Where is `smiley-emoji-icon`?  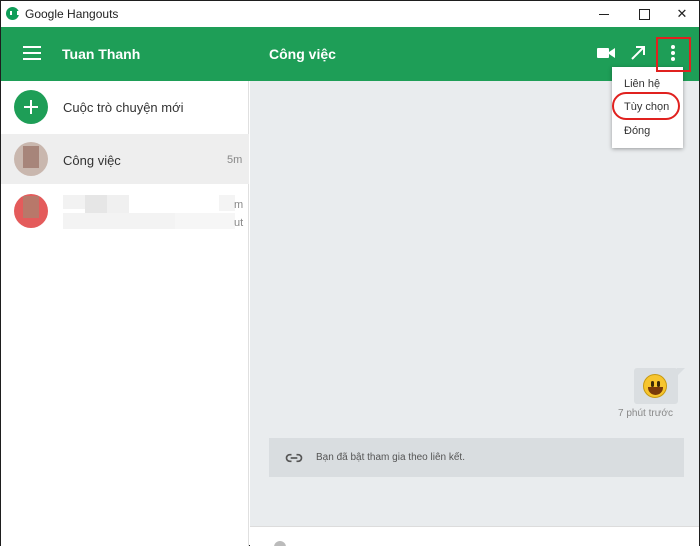 smiley-emoji-icon is located at coordinates (655, 386).